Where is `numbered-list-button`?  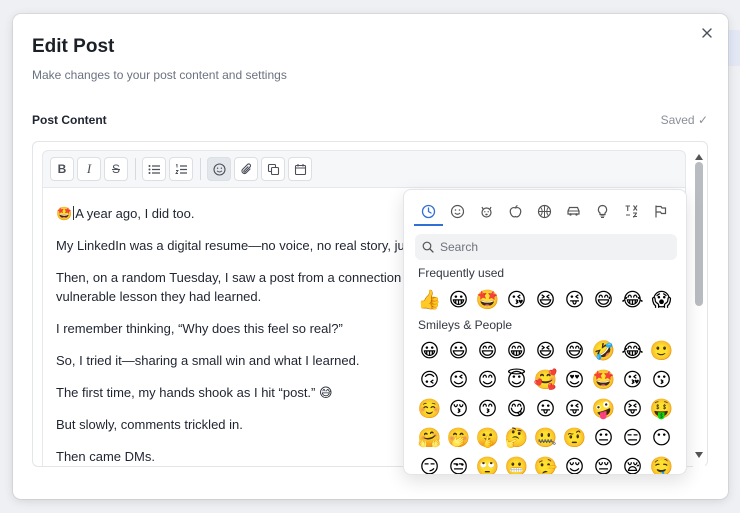
numbered-list-button is located at coordinates (181, 169).